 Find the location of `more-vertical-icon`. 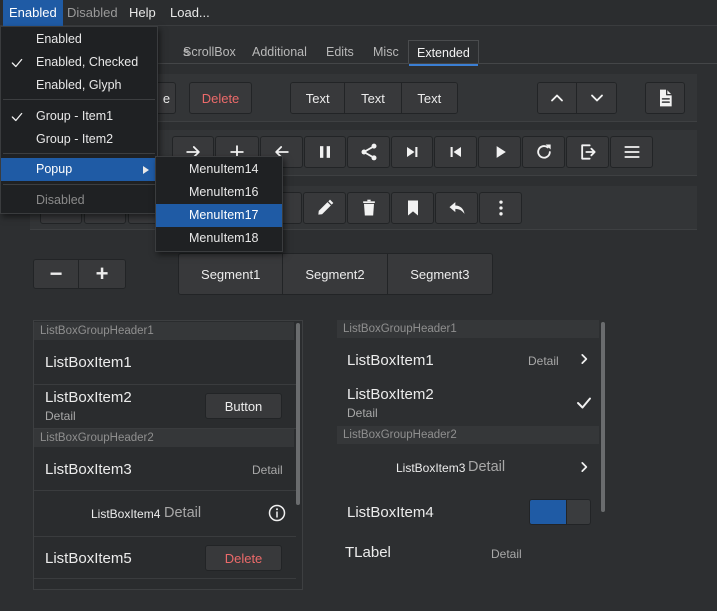

more-vertical-icon is located at coordinates (500, 208).